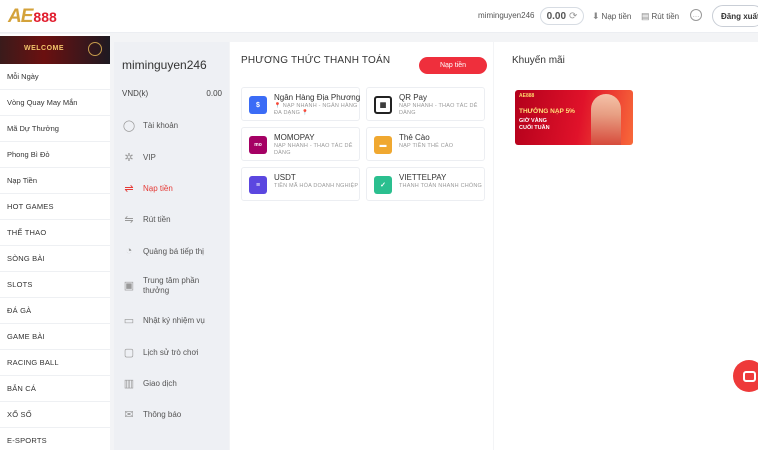 This screenshot has height=450, width=758. Describe the element at coordinates (55, 77) in the screenshot. I see `sidebar-item-daily: Mỗi Ngày` at that location.